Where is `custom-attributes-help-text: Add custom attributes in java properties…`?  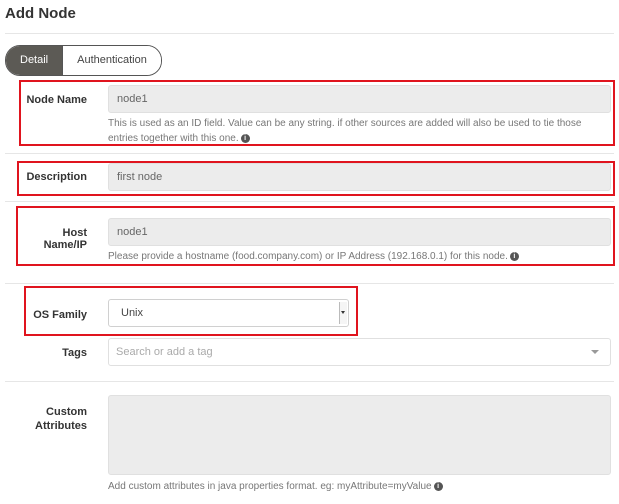
custom-attributes-help-text: Add custom attributes in java properties… is located at coordinates (270, 486).